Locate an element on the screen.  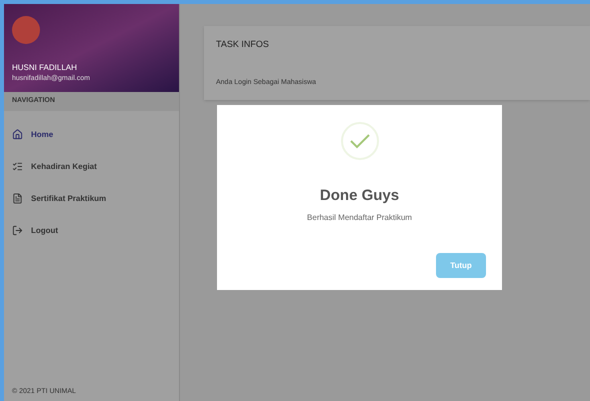
check-icon is located at coordinates (360, 141).